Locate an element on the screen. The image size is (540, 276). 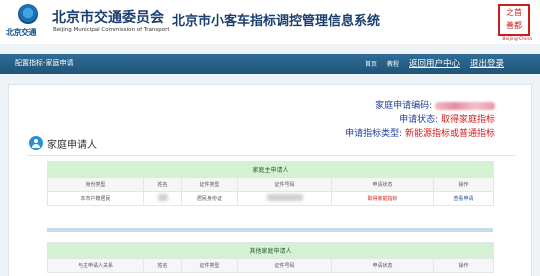
status-label: 申请状态: is located at coordinates (419, 120).